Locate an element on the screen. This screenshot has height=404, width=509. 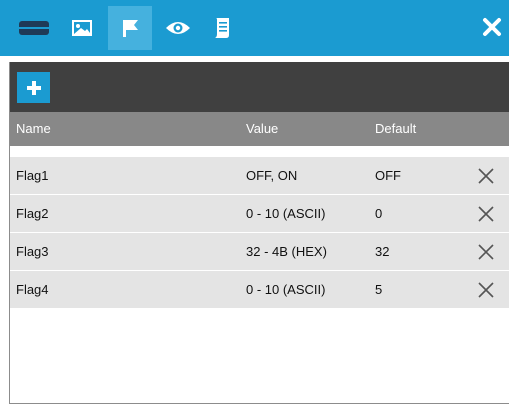
script-icon is located at coordinates (222, 28).